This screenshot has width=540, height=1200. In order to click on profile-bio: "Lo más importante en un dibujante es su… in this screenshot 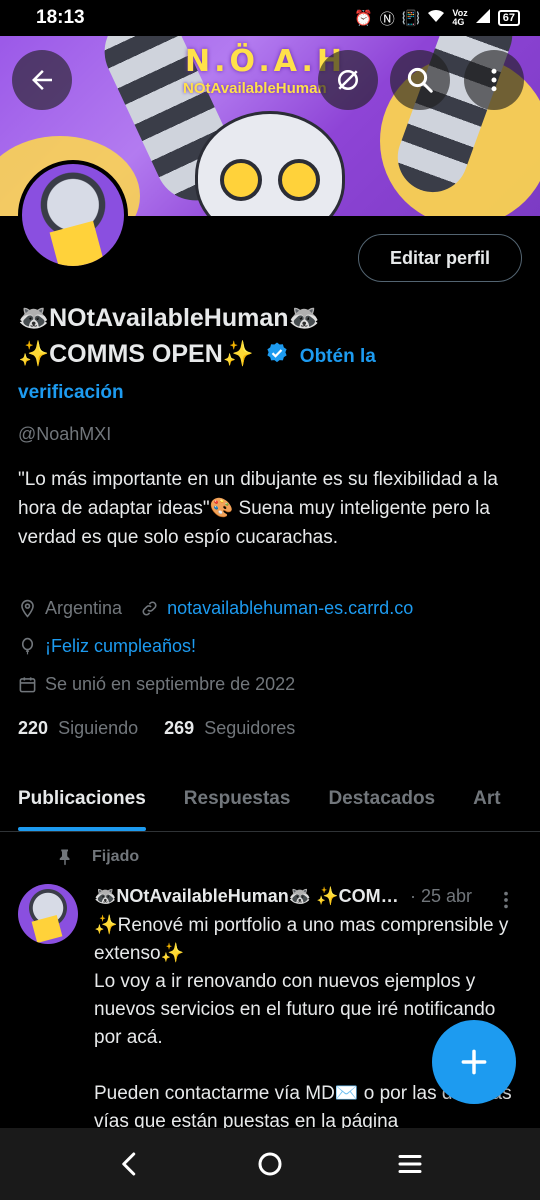, I will do `click(258, 508)`.